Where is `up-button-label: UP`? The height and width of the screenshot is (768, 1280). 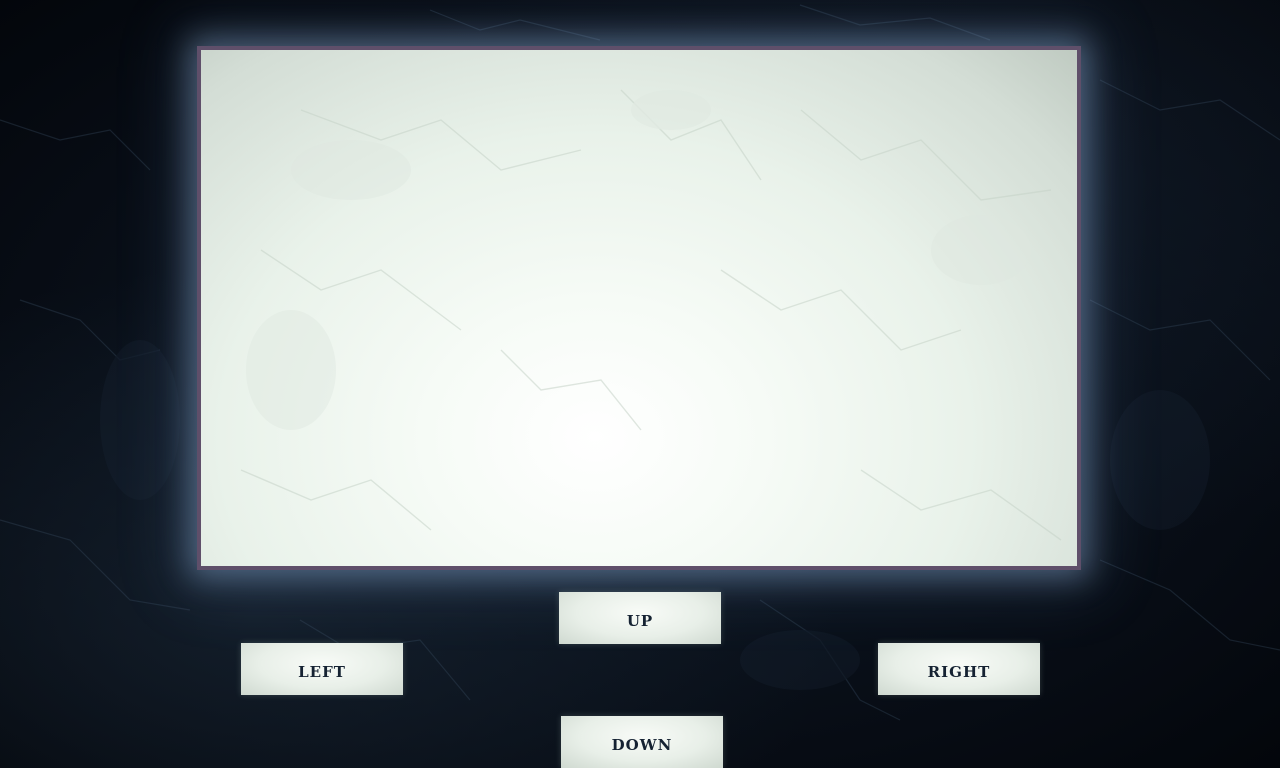
up-button-label: UP is located at coordinates (640, 618).